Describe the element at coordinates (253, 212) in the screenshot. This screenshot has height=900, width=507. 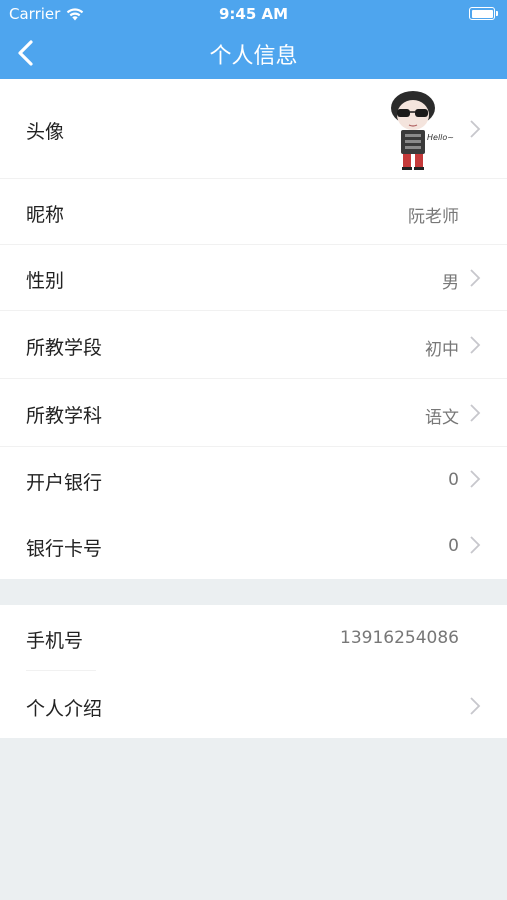
I see `row-nickname: 昵称 阮老师` at that location.